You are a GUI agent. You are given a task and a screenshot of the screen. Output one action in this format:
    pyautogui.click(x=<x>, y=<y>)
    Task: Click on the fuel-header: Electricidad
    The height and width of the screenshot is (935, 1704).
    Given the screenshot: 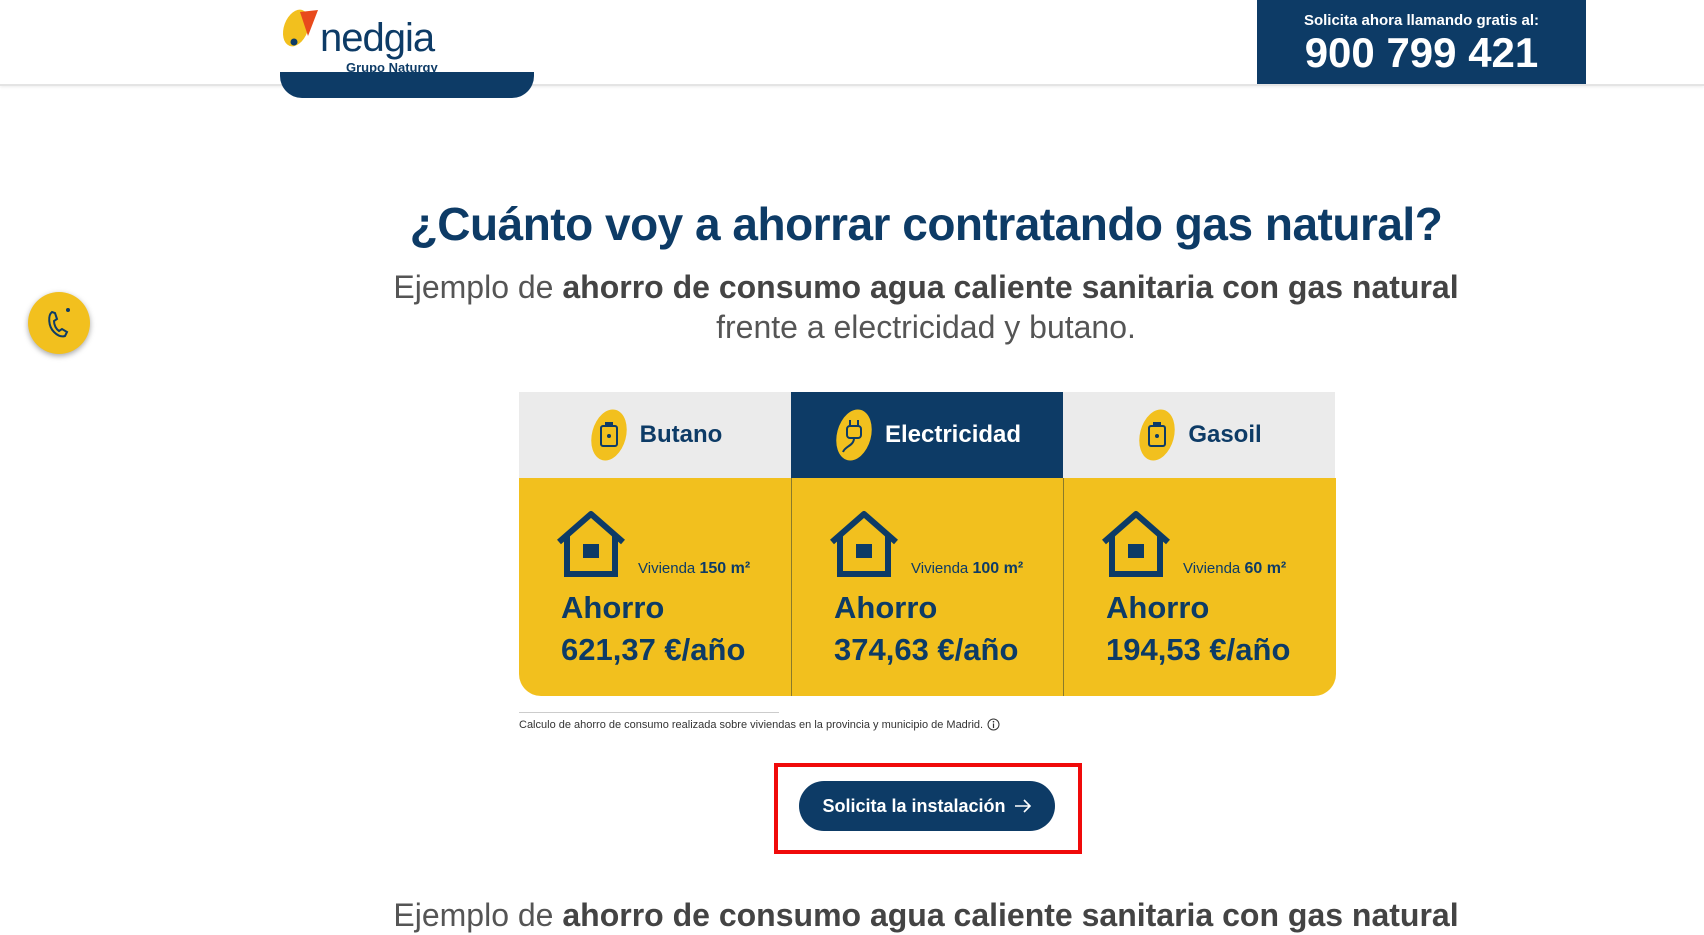 What is the action you would take?
    pyautogui.click(x=927, y=435)
    